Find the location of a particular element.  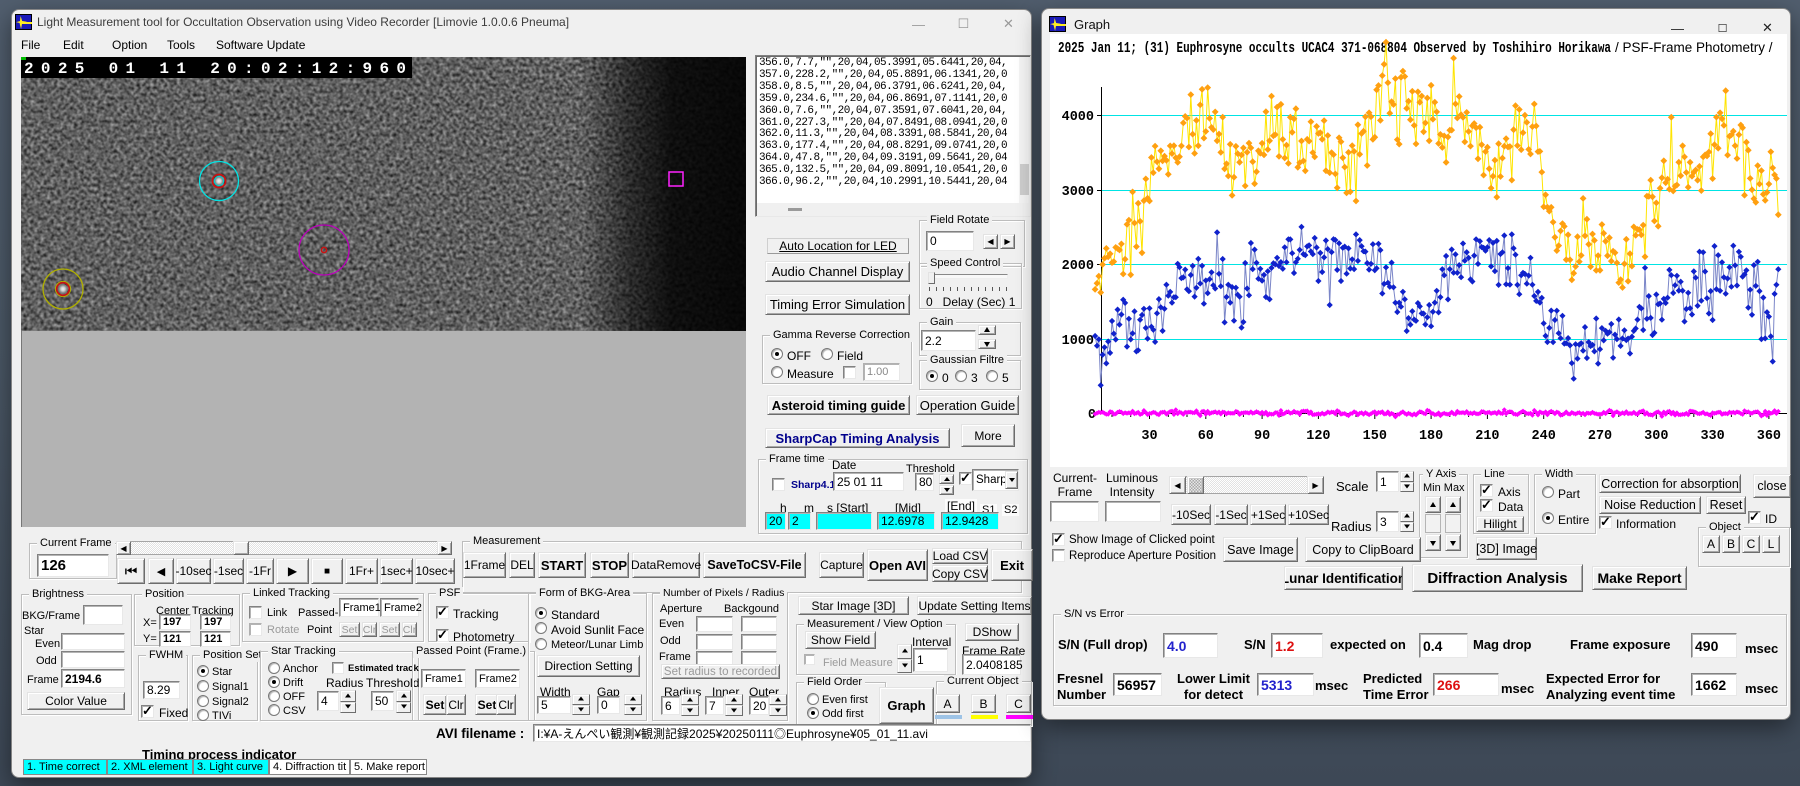

svg-text: 330 is located at coordinates (1712, 436).